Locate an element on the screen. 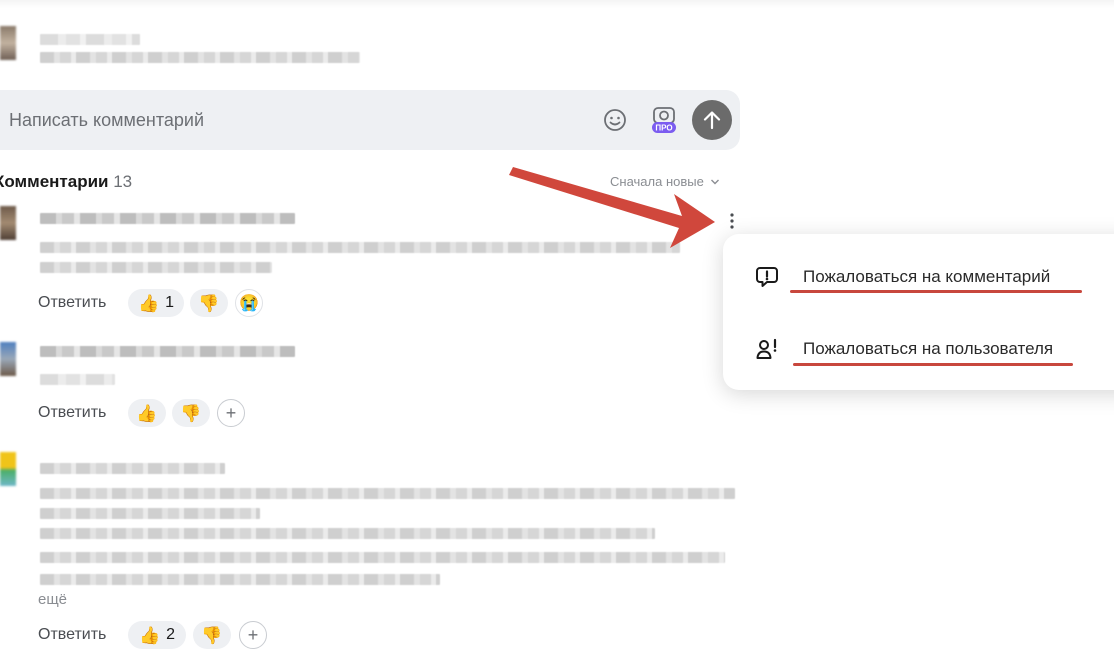 The image size is (1114, 658). report-comment-icon is located at coordinates (767, 279).